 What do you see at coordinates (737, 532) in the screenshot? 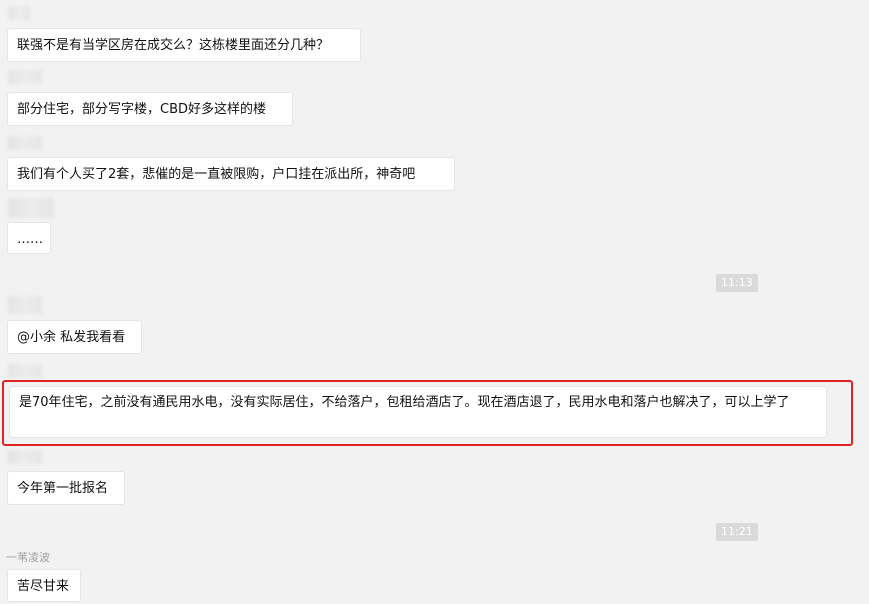
I see `timestamp: 11:21` at bounding box center [737, 532].